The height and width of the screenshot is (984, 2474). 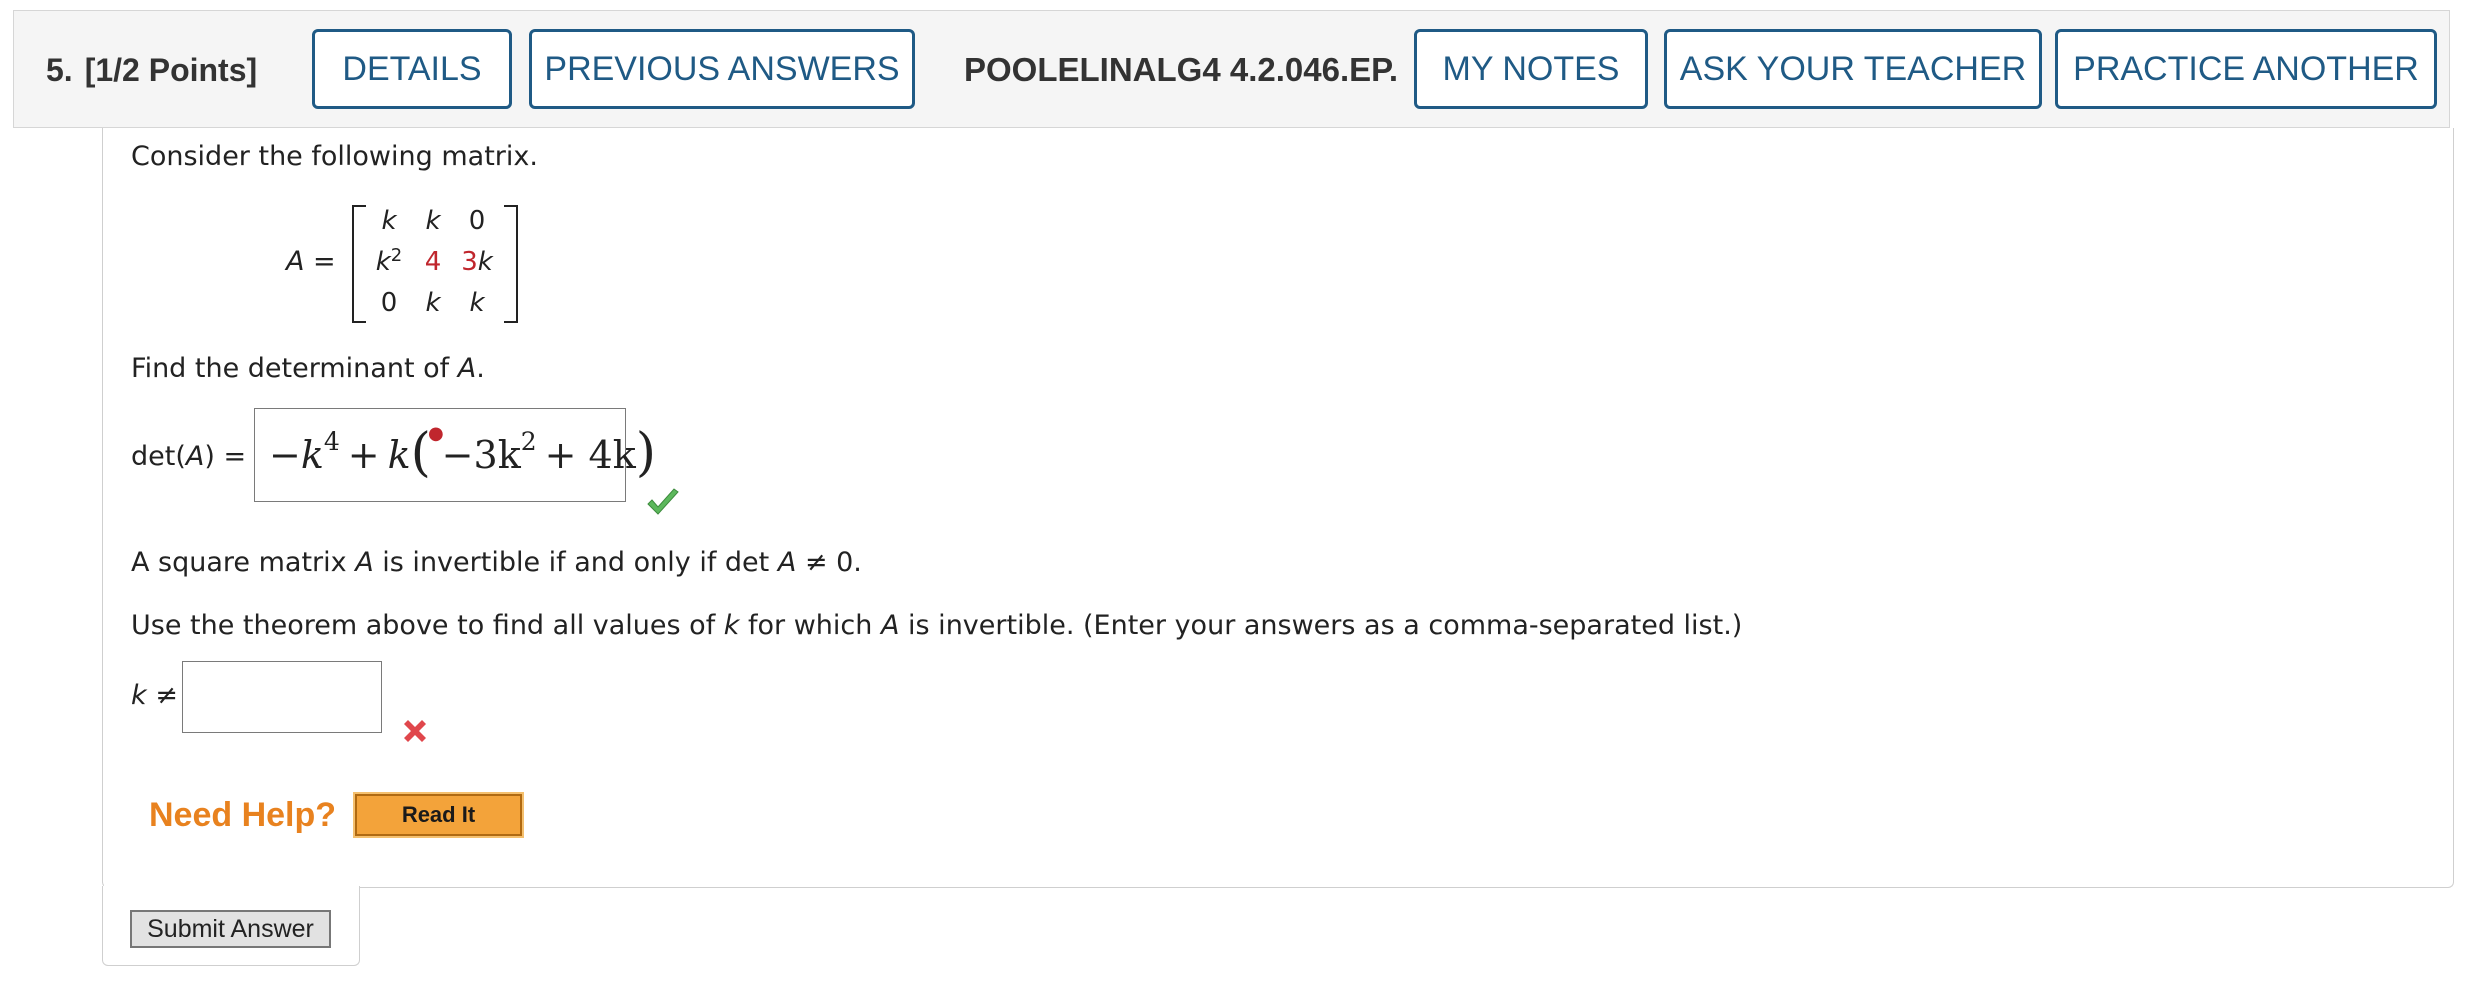 I want to click on matrix-cell-r2c1: k2, so click(x=389, y=261).